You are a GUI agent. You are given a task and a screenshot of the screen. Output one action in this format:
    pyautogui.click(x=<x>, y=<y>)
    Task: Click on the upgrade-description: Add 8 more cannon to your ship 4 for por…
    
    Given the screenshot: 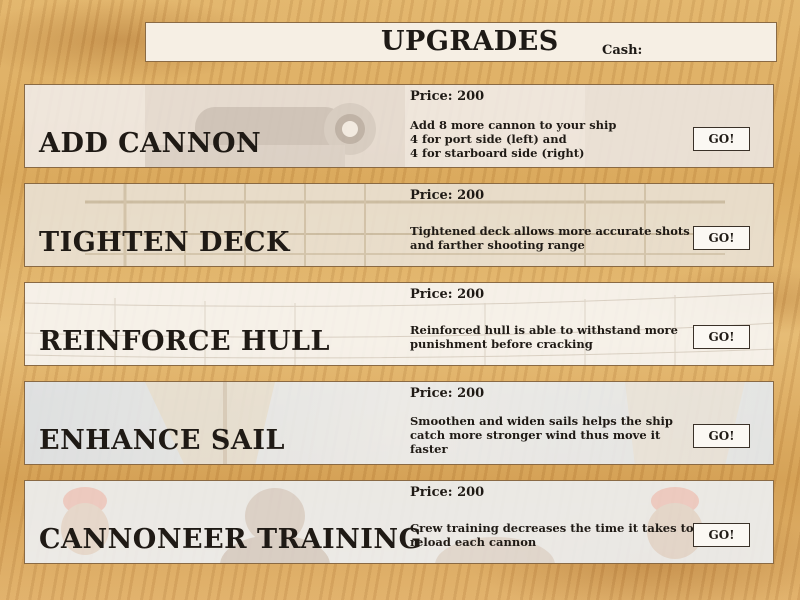 What is the action you would take?
    pyautogui.click(x=513, y=139)
    